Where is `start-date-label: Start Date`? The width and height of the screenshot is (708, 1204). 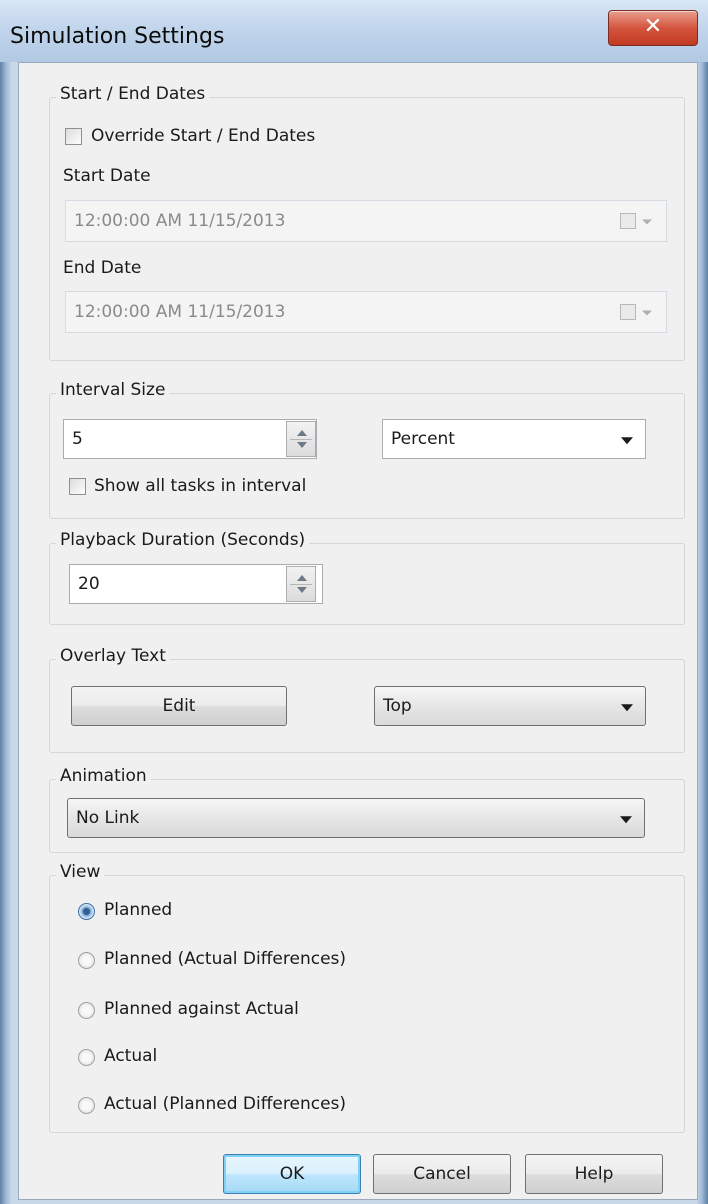
start-date-label: Start Date is located at coordinates (107, 176).